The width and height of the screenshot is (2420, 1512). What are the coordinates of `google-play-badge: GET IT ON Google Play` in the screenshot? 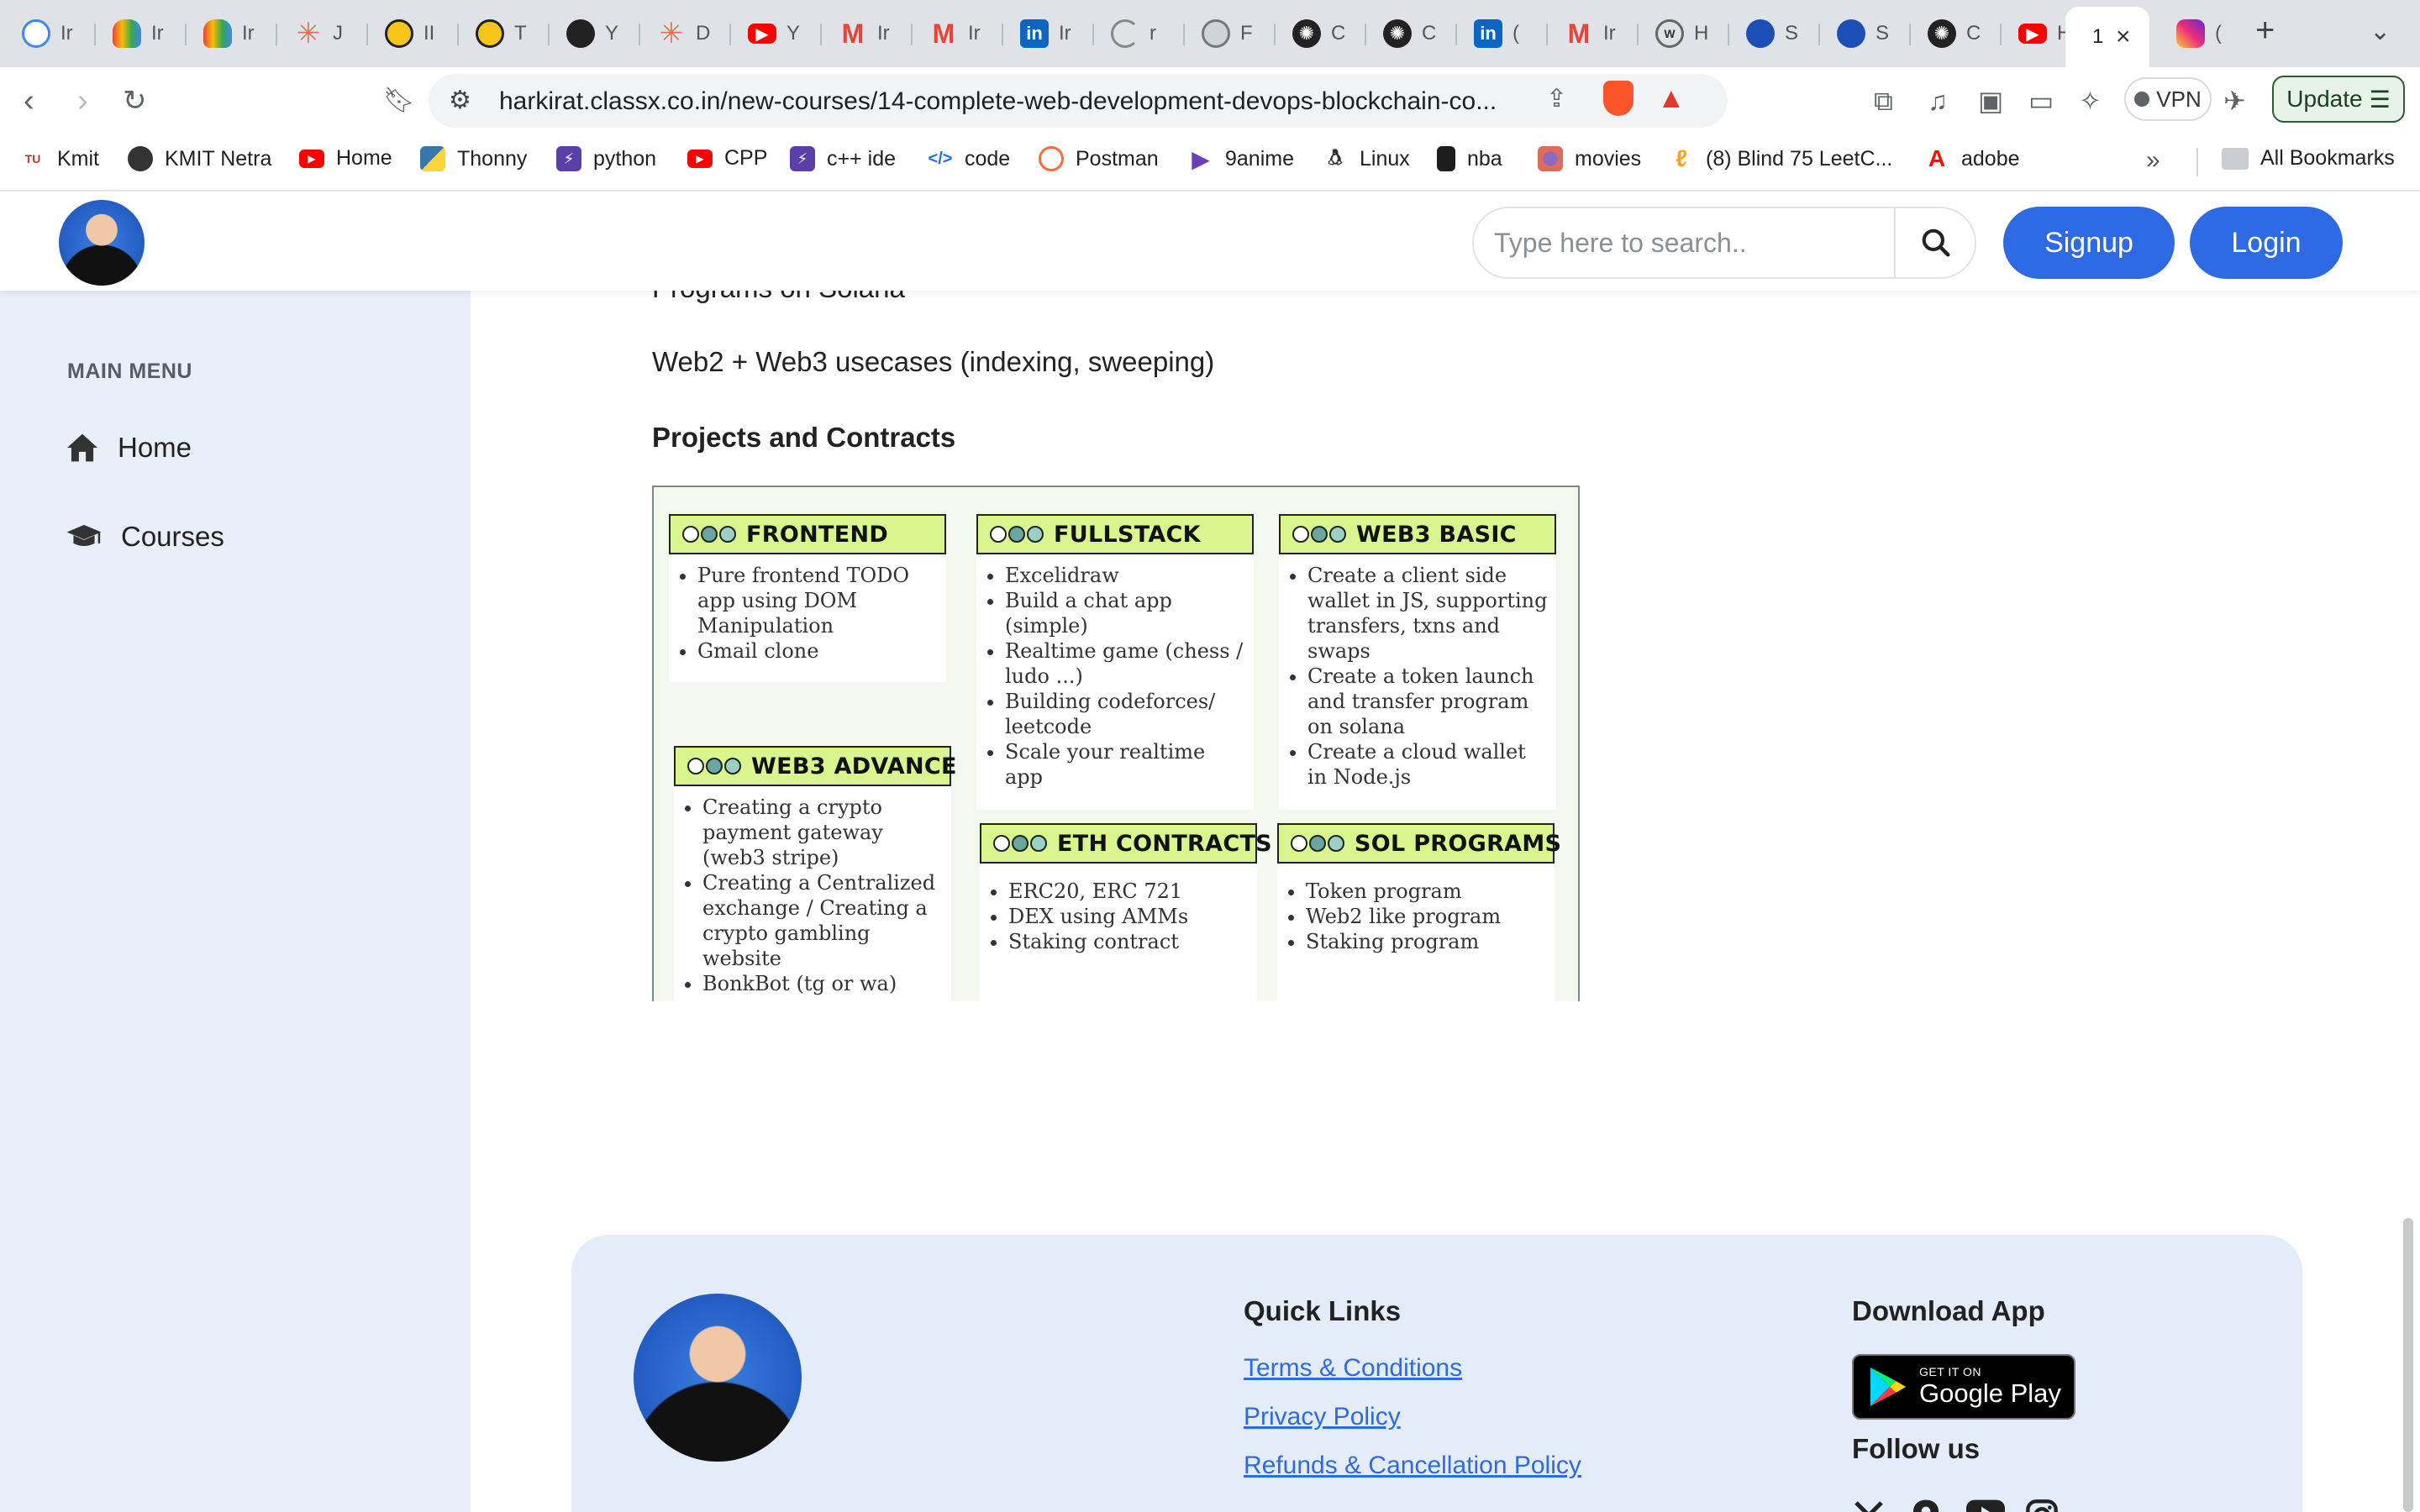 It's located at (1964, 1387).